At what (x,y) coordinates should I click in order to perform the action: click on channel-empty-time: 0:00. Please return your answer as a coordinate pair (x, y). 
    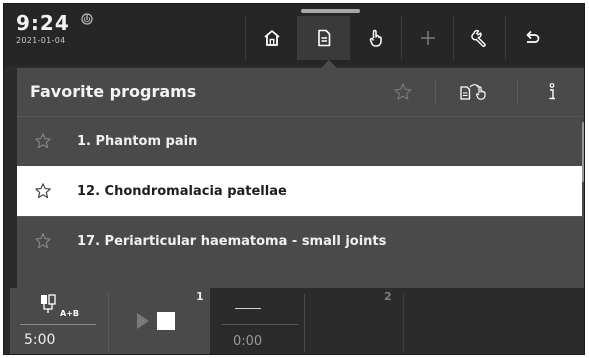
    Looking at the image, I should click on (248, 341).